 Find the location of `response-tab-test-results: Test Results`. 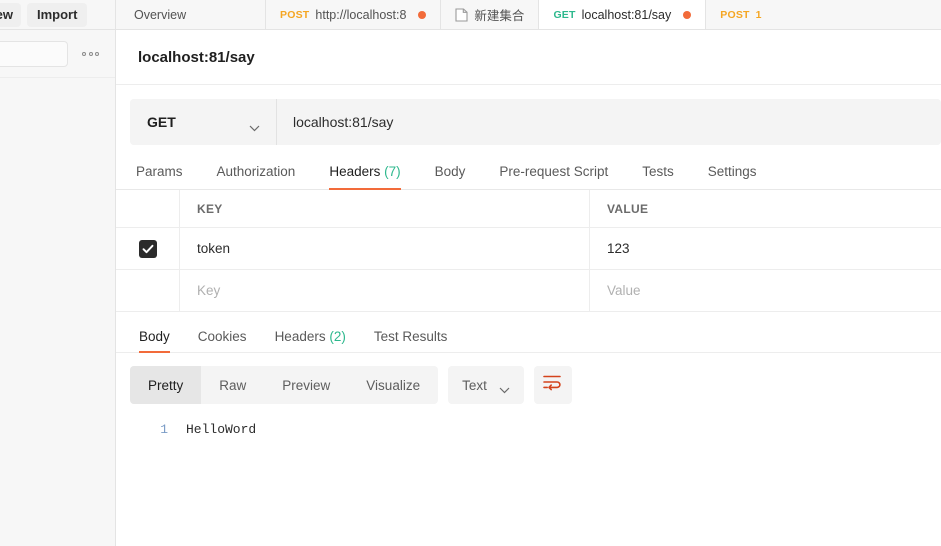

response-tab-test-results: Test Results is located at coordinates (411, 340).